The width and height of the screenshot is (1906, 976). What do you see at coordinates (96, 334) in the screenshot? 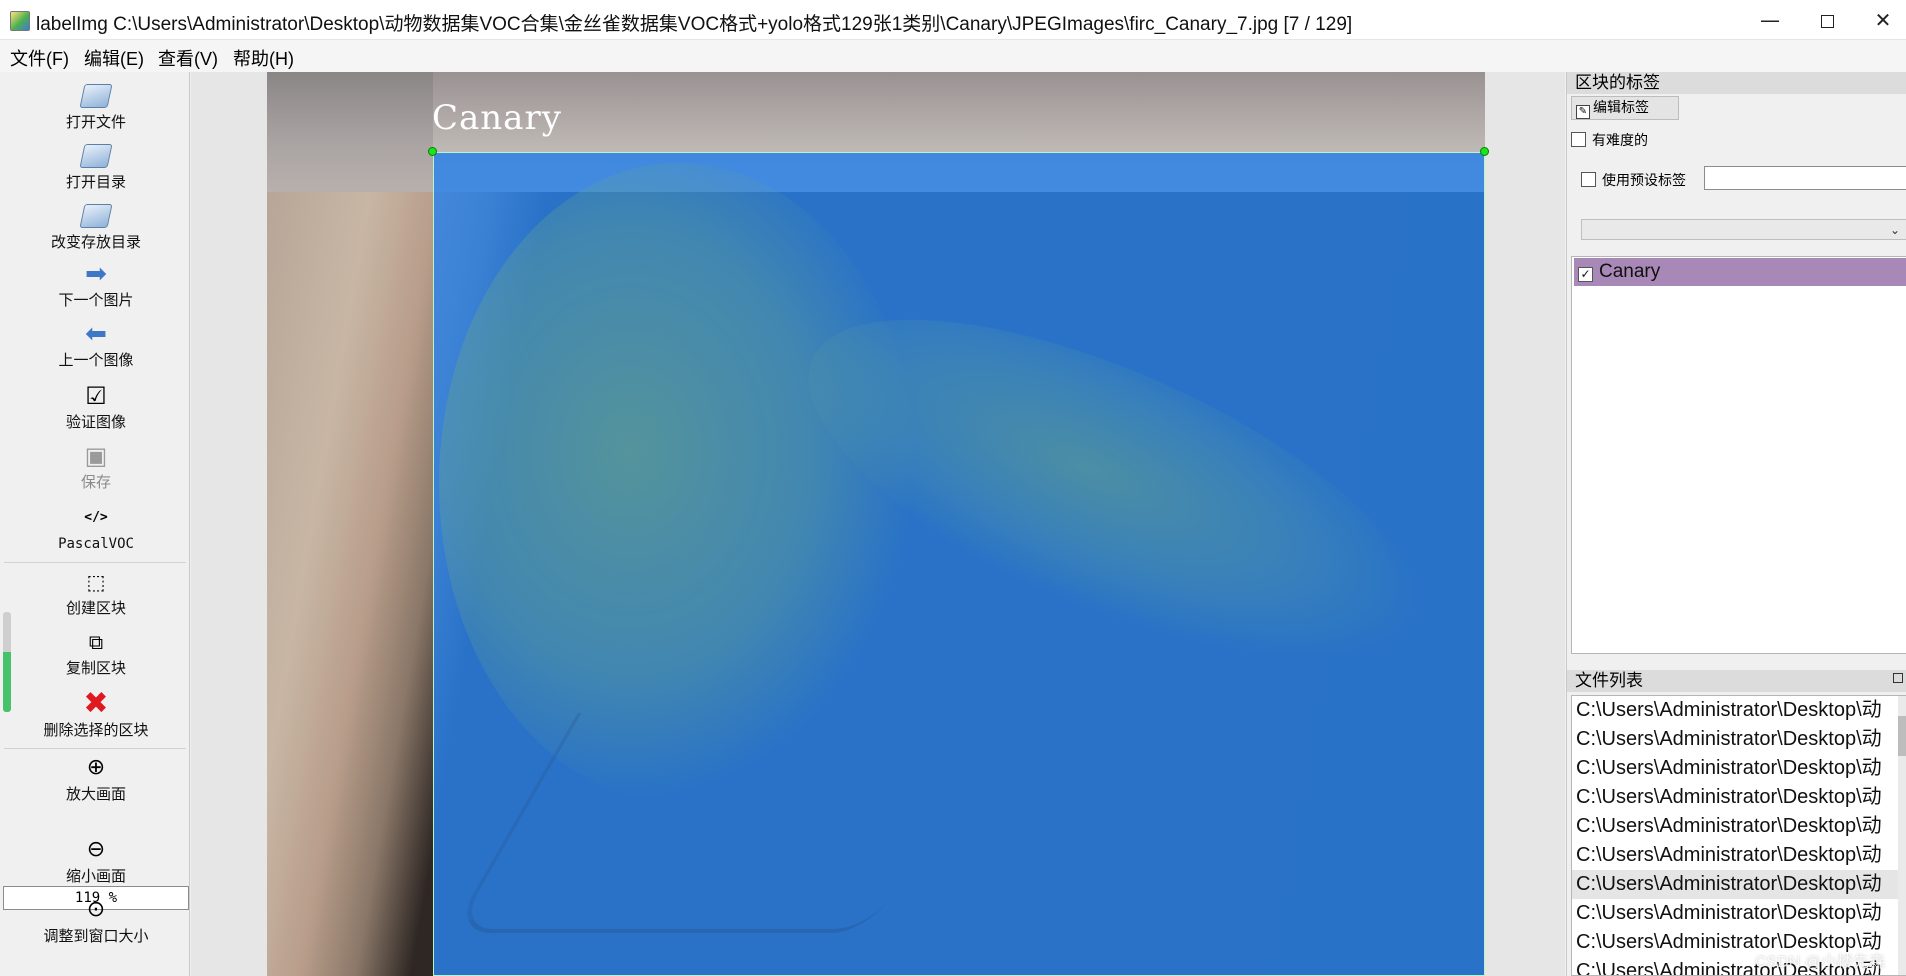
I see `arrow-left-icon: ⬅` at bounding box center [96, 334].